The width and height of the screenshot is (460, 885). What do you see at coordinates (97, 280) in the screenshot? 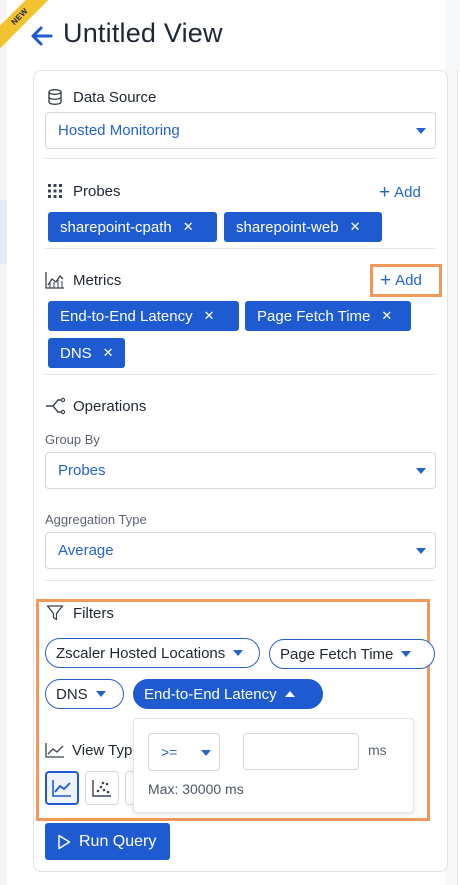
I see `metrics-label: Metrics` at bounding box center [97, 280].